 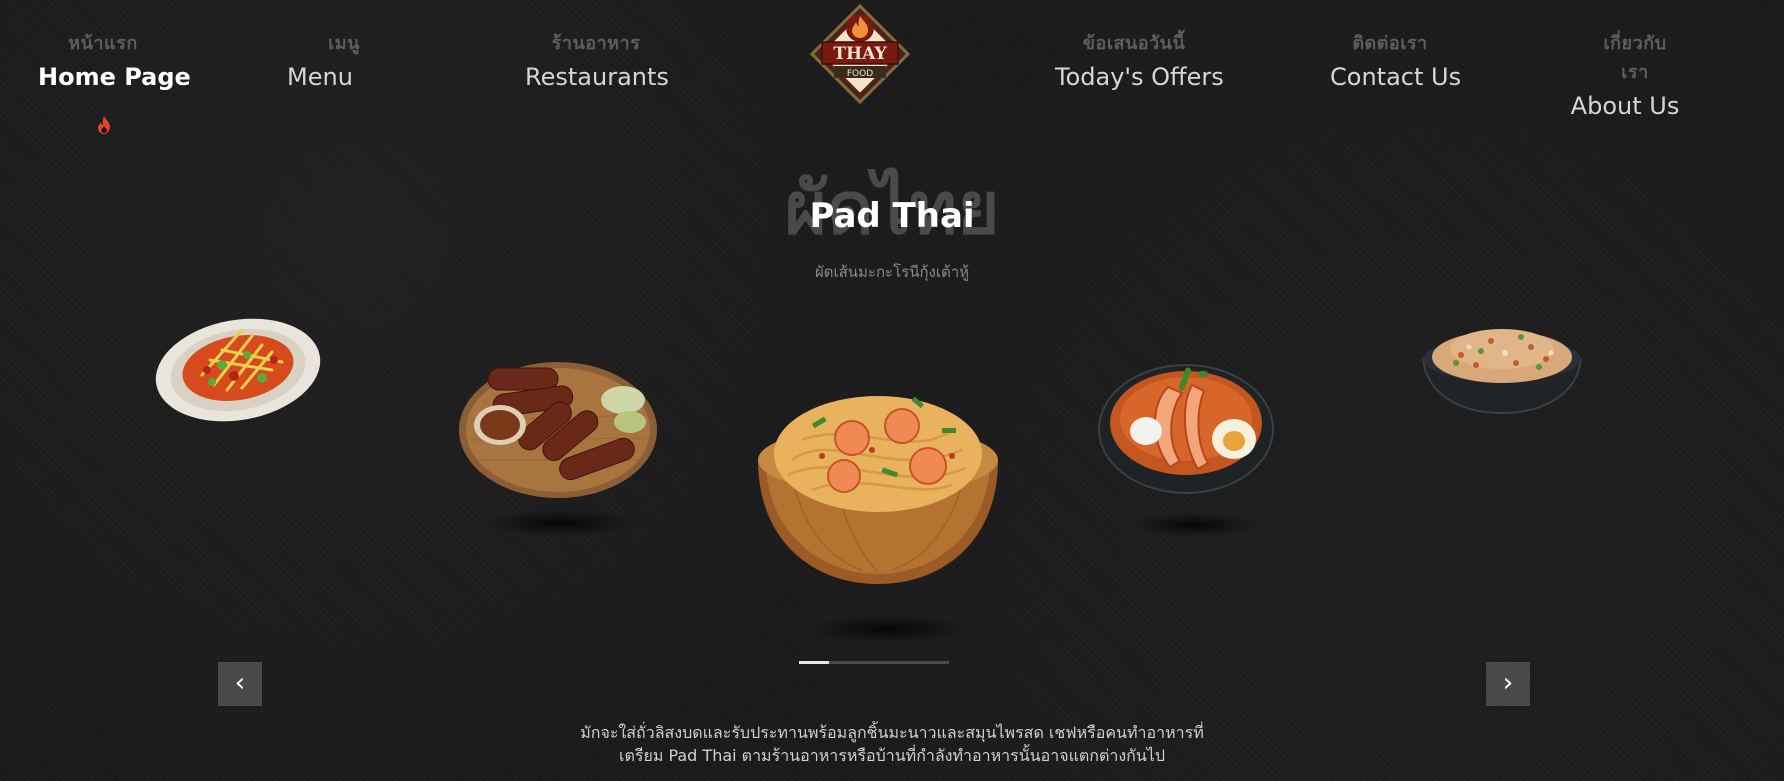 I want to click on nav-label: About Us, so click(x=1625, y=106).